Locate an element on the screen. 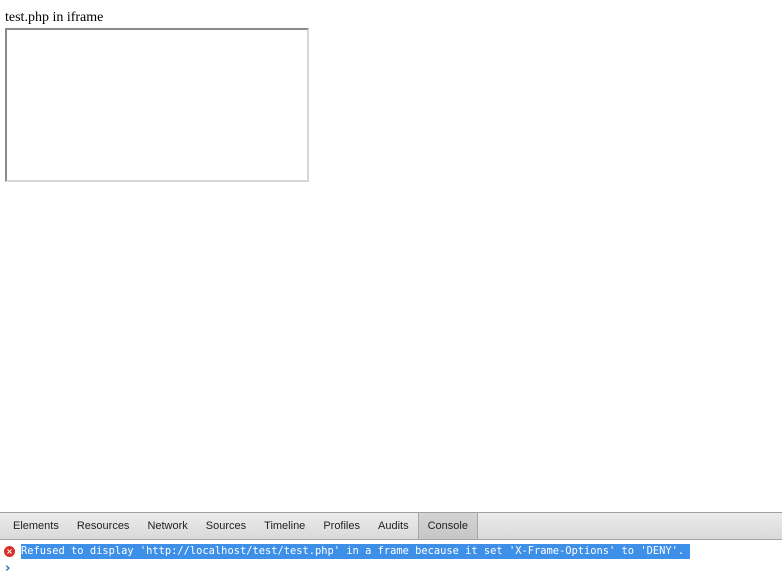 The height and width of the screenshot is (580, 782). tab-audits: Audits is located at coordinates (393, 526).